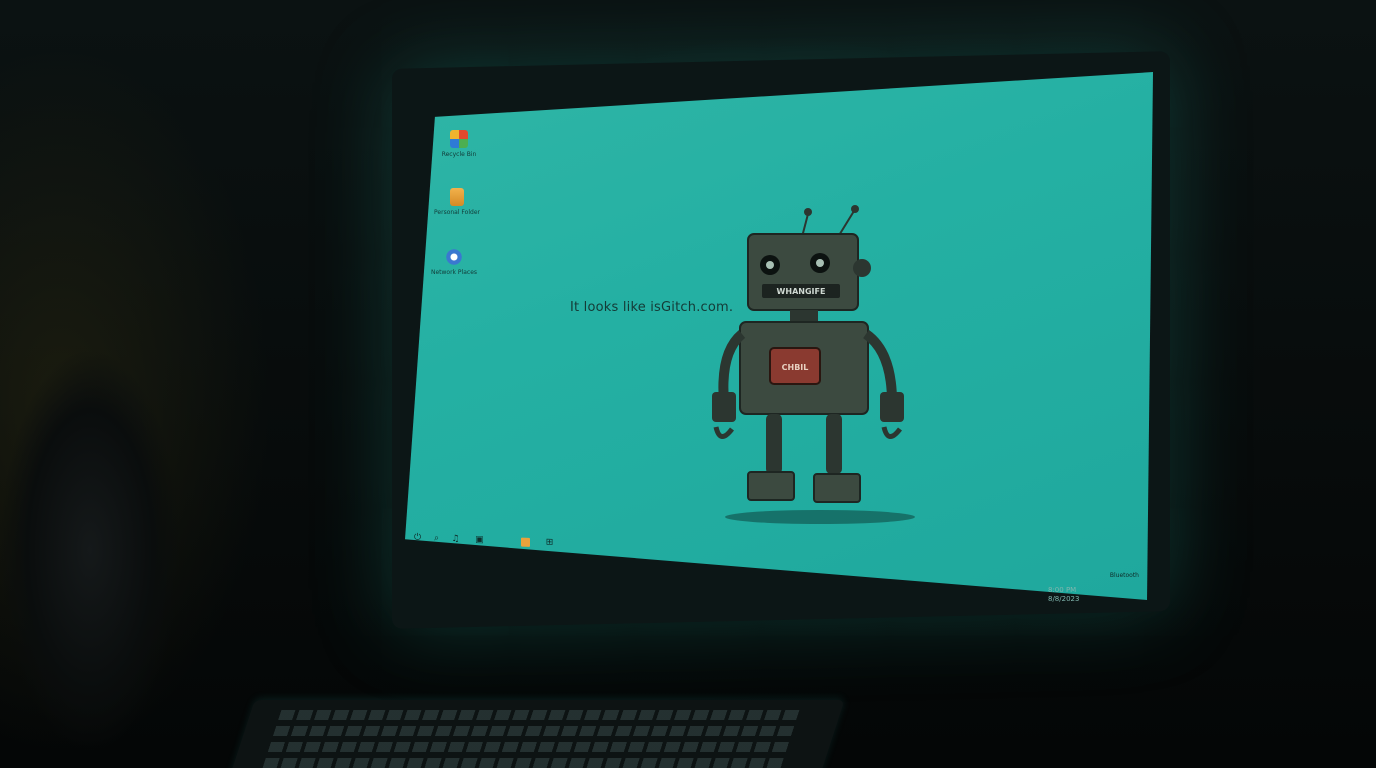 The width and height of the screenshot is (1376, 768). What do you see at coordinates (801, 291) in the screenshot?
I see `robot-face-label: WHANGIFE` at bounding box center [801, 291].